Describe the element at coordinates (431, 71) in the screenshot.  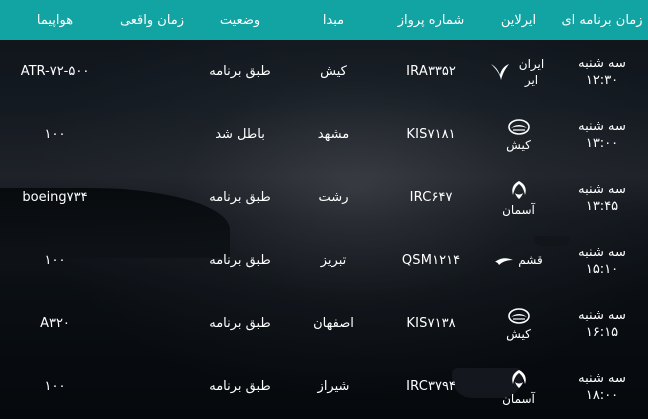
I see `flight-number: IRA۳۳۵۲` at that location.